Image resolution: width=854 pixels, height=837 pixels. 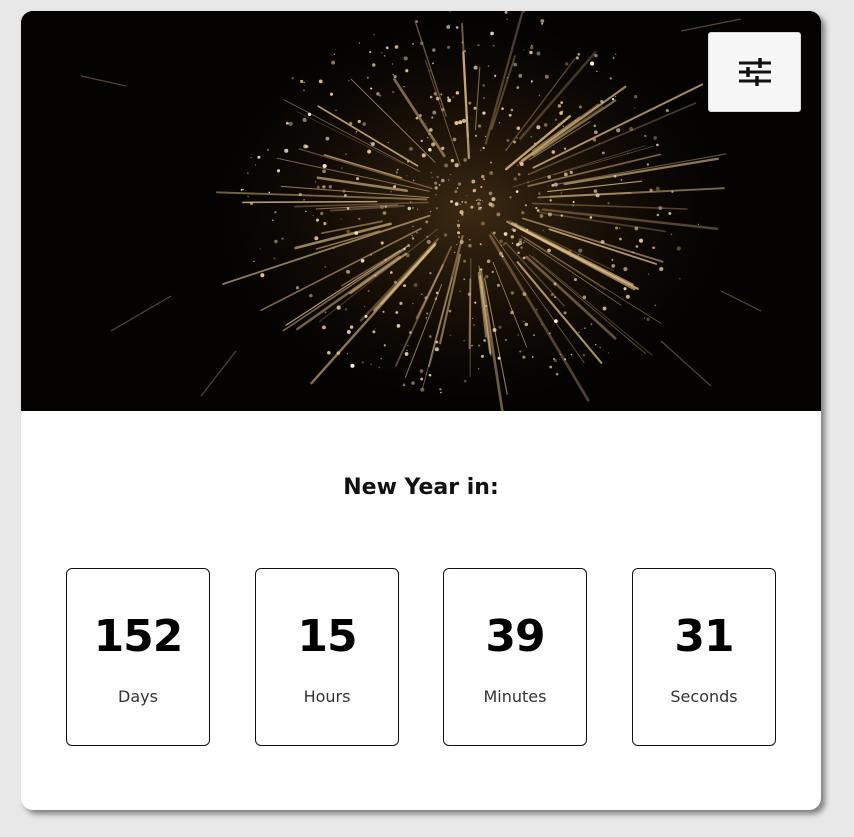 I want to click on sliders-icon, so click(x=754, y=72).